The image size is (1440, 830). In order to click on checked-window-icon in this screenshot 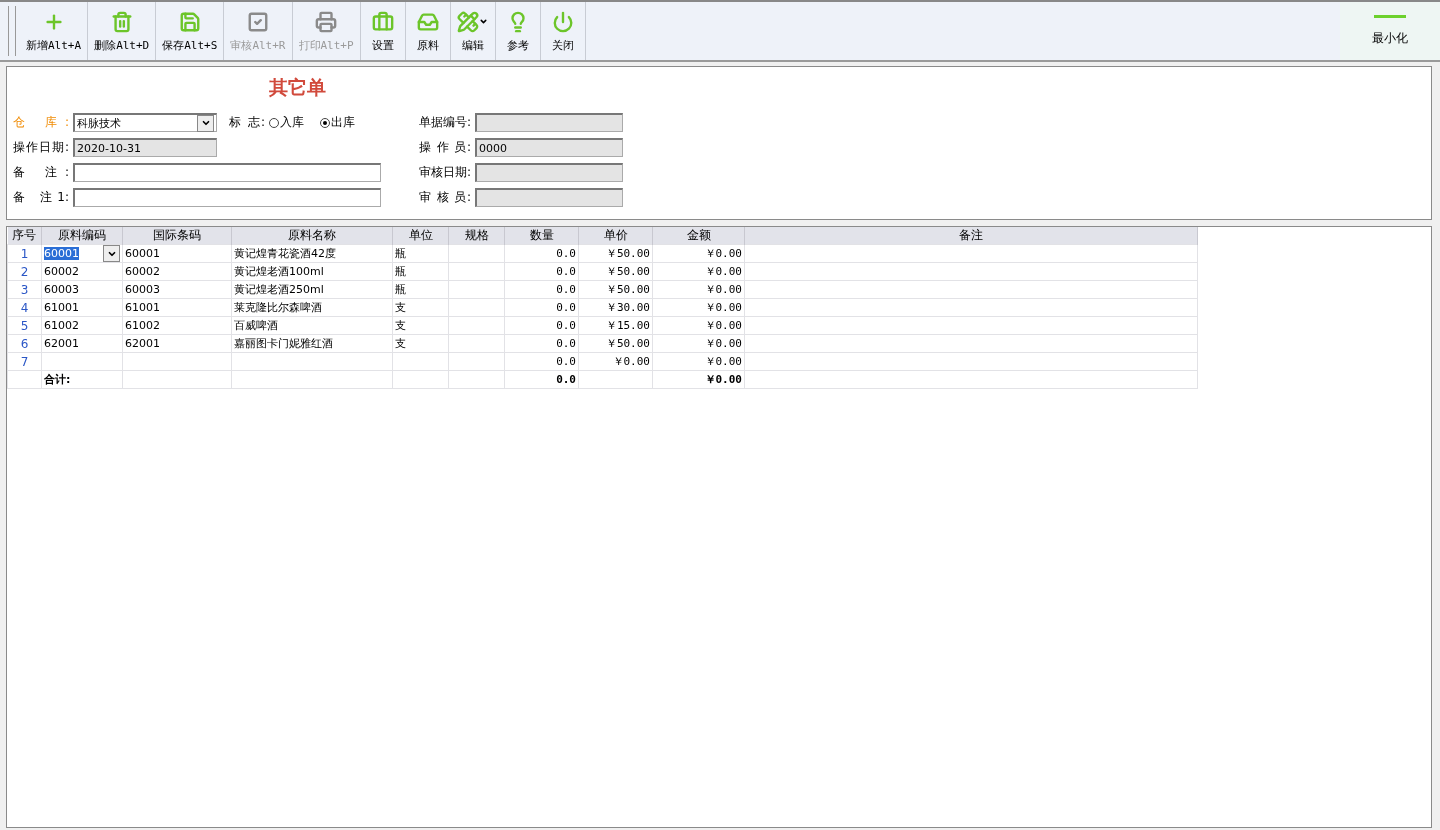, I will do `click(257, 21)`.